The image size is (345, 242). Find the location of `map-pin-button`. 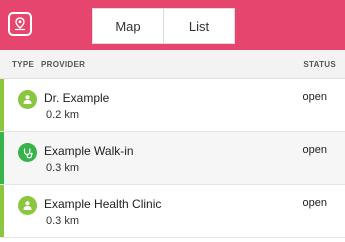

map-pin-button is located at coordinates (20, 24).